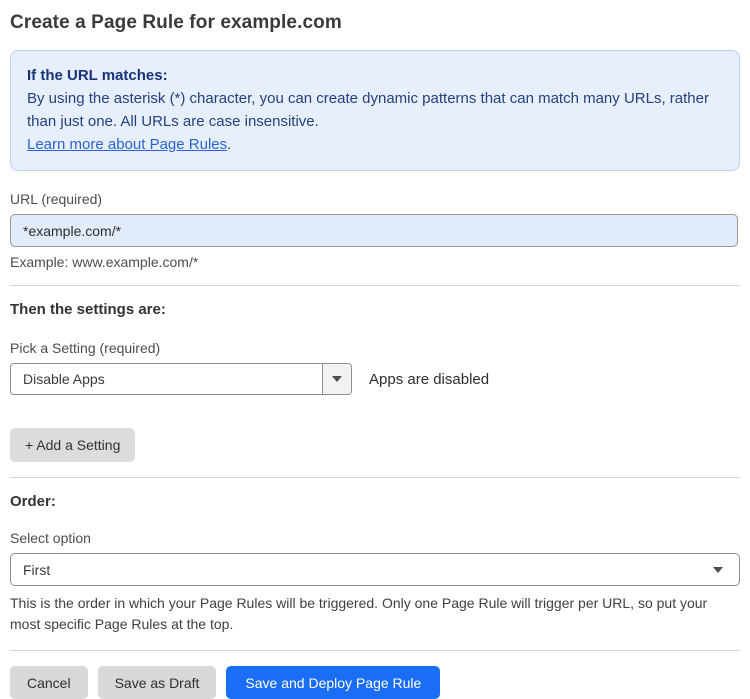 The height and width of the screenshot is (699, 750). I want to click on save-and-deploy-button: Save and Deploy Page Rule, so click(333, 682).